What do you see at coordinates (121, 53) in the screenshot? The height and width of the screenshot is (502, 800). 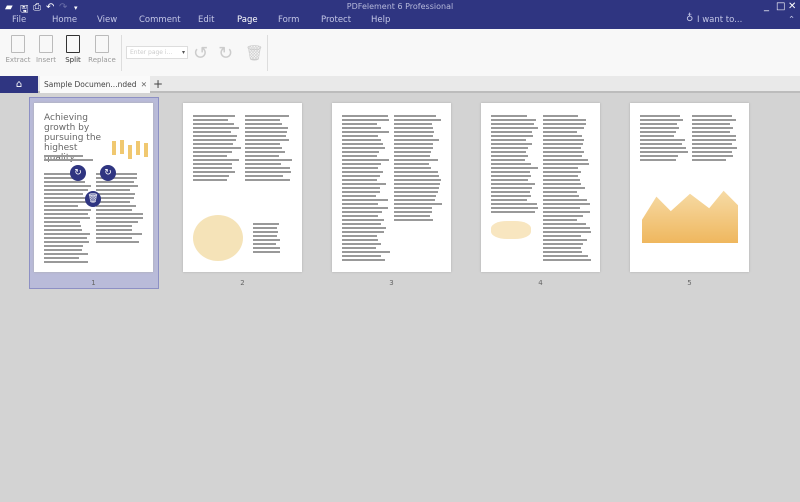 I see `divider` at bounding box center [121, 53].